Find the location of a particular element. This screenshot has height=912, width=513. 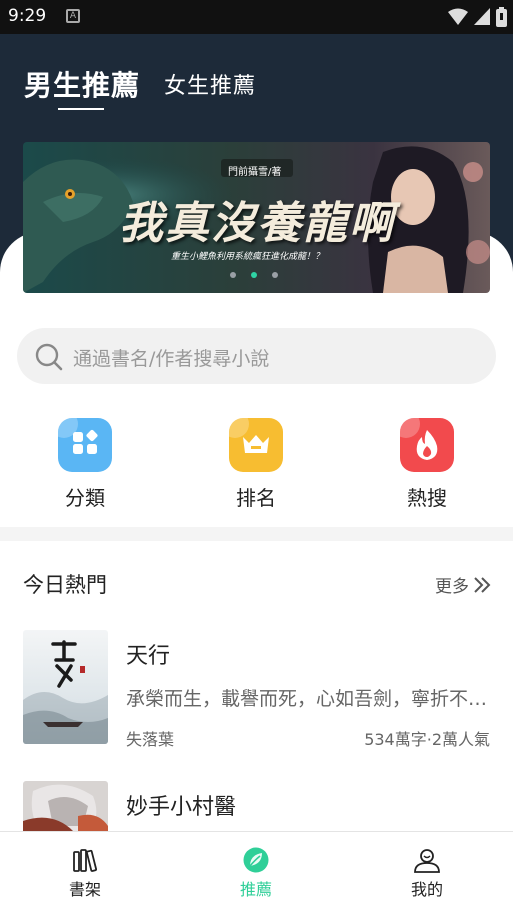

book-meta: 534萬字·2萬人氣 is located at coordinates (427, 739).